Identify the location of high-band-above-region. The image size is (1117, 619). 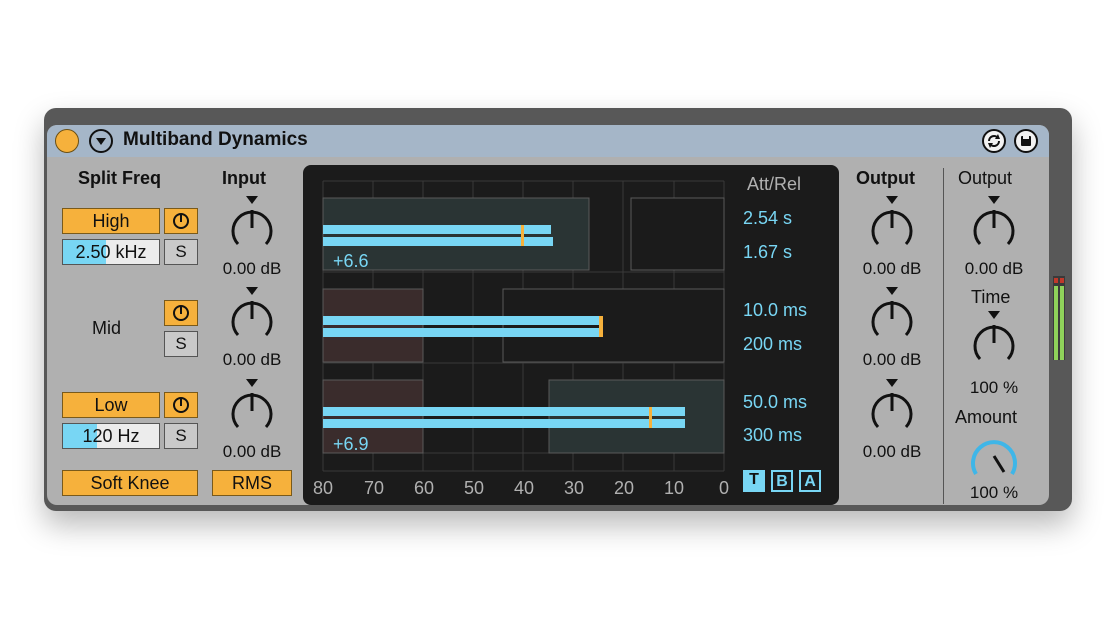
(677, 234).